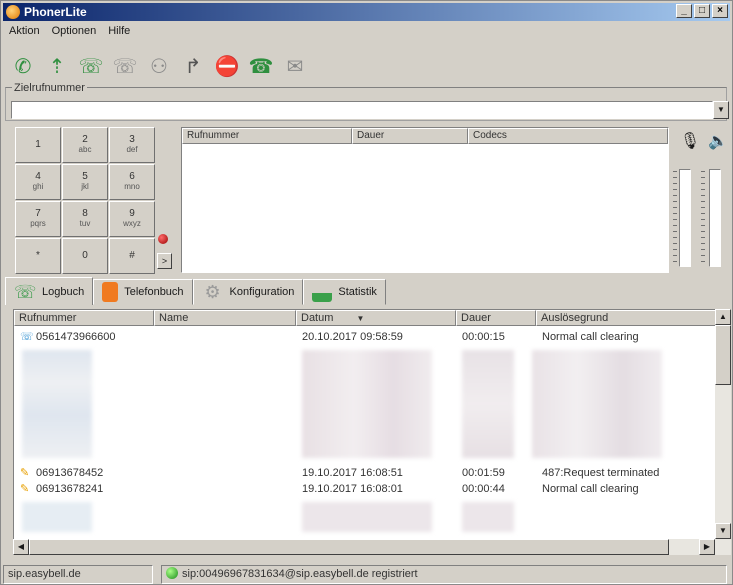  I want to click on key-hash: #, so click(132, 256).